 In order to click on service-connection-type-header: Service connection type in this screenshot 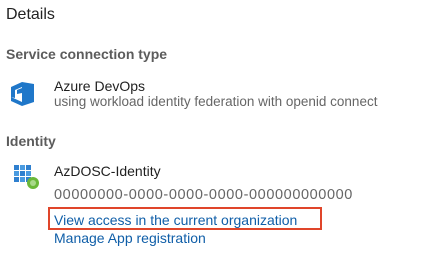, I will do `click(87, 54)`.